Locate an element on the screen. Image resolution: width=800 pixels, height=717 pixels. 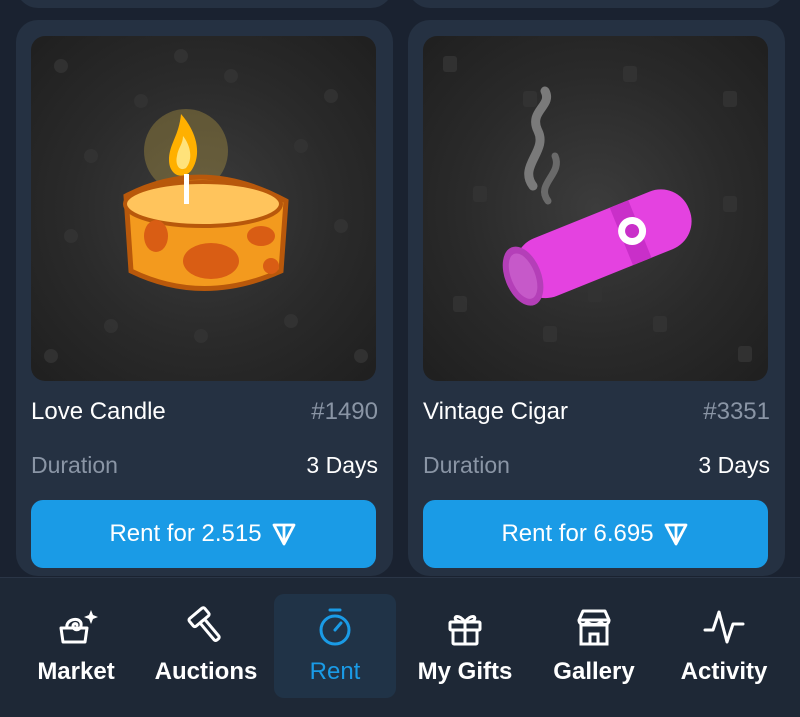
gift-name: Vintage Cigar is located at coordinates (495, 411).